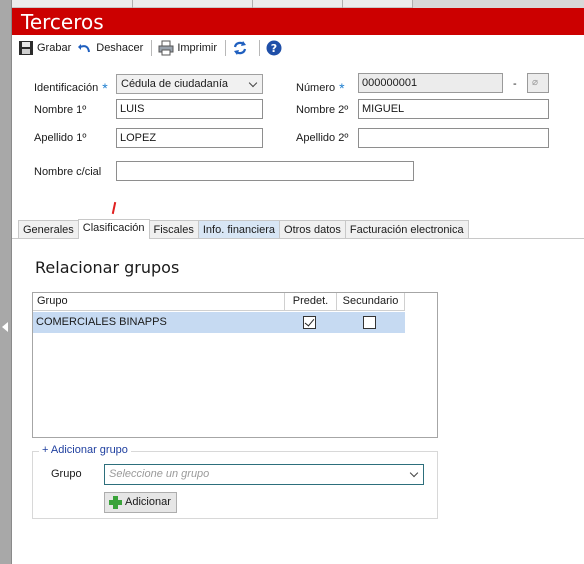 The height and width of the screenshot is (564, 584). Describe the element at coordinates (189, 109) in the screenshot. I see `nombre1-field: LUIS` at that location.